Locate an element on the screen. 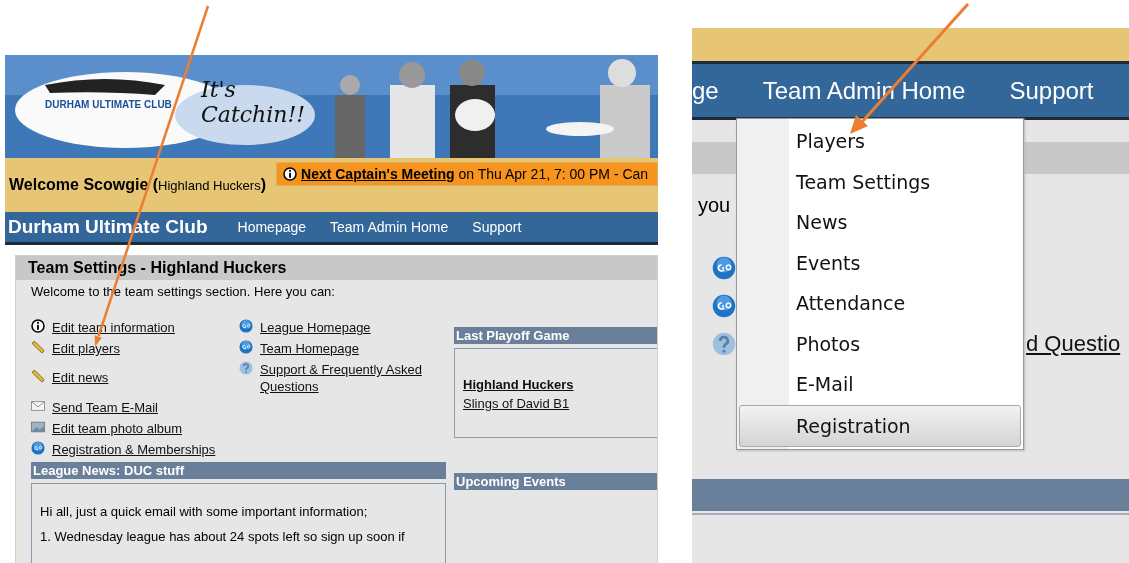 The height and width of the screenshot is (563, 1129). nav-link: Homepage is located at coordinates (272, 227).